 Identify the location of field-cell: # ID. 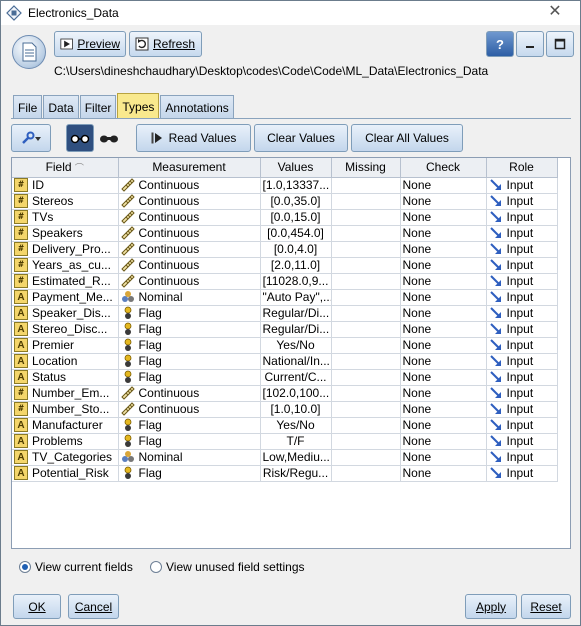
(65, 185).